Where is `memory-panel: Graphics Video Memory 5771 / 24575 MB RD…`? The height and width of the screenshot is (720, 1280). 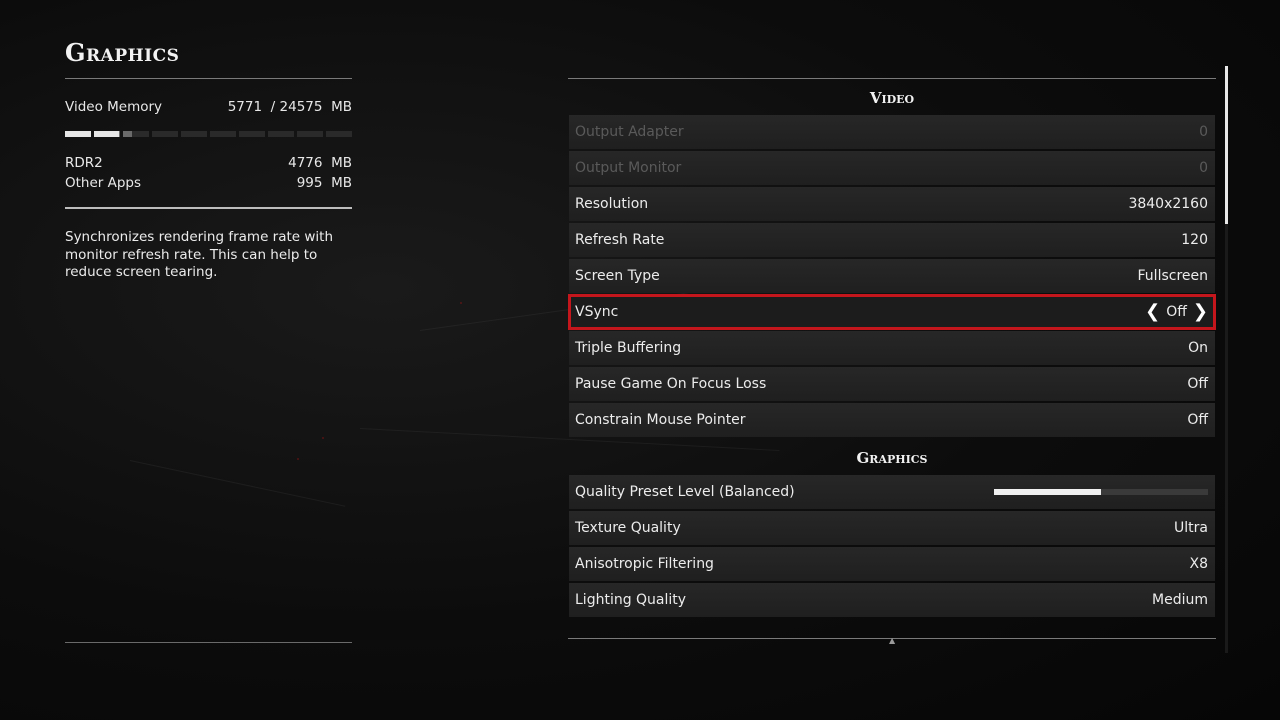 memory-panel: Graphics Video Memory 5771 / 24575 MB RD… is located at coordinates (208, 160).